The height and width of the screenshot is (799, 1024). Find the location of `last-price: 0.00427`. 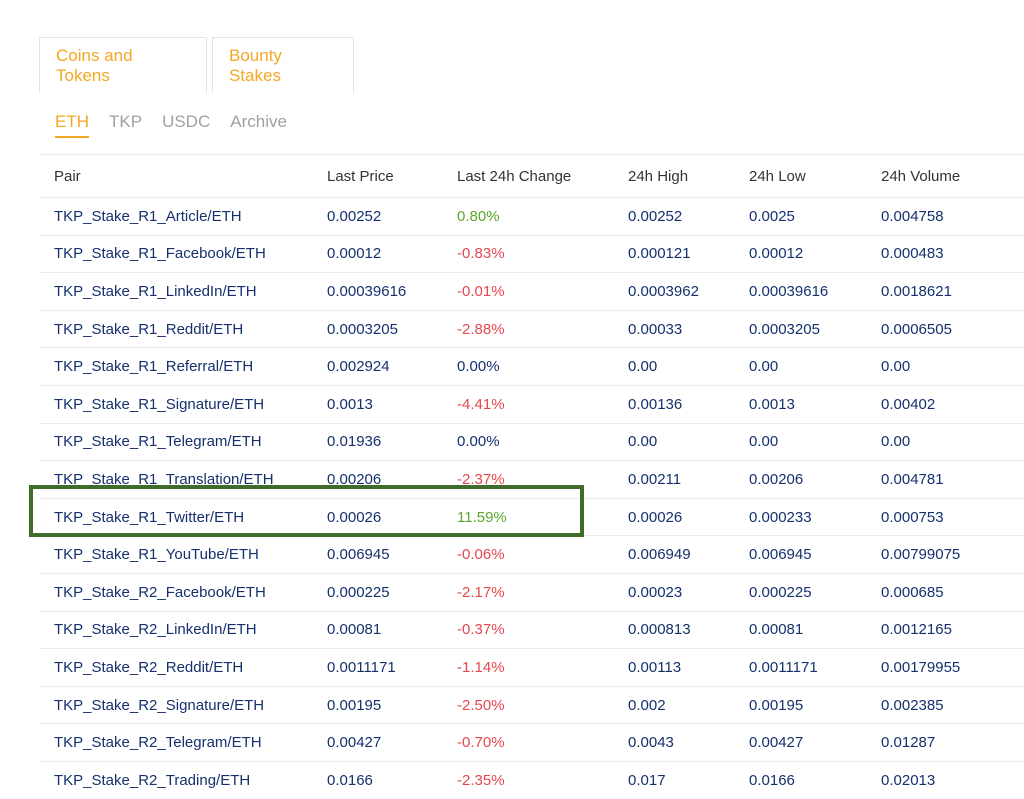

last-price: 0.00427 is located at coordinates (392, 742).